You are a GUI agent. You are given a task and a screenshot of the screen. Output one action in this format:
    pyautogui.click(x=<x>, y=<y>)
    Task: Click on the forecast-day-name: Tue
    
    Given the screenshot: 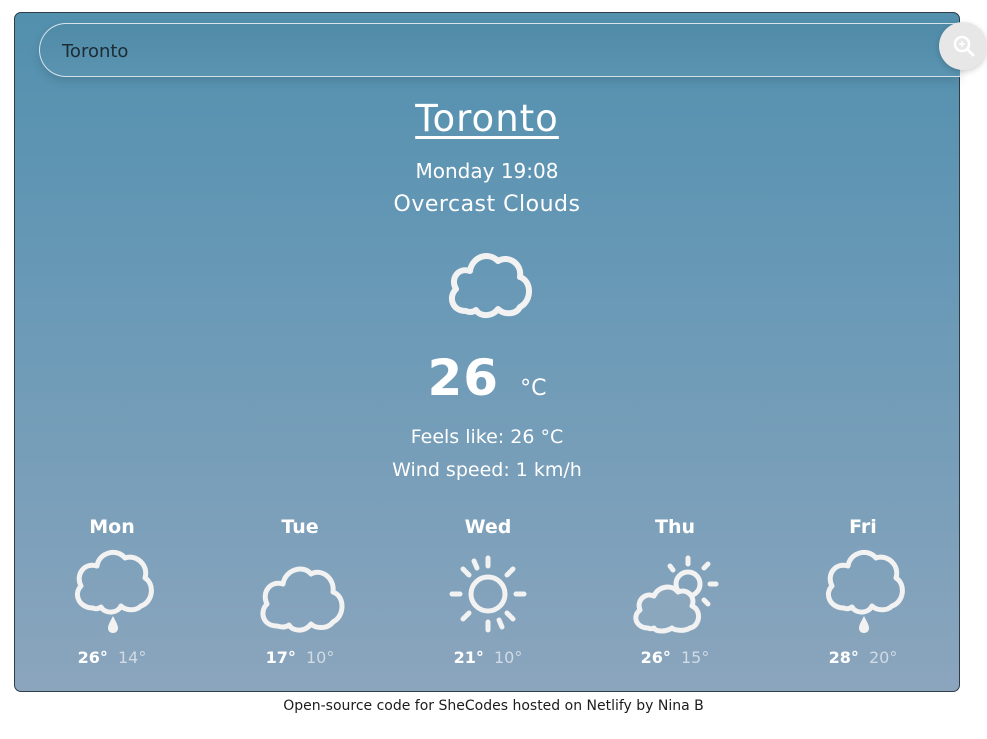 What is the action you would take?
    pyautogui.click(x=300, y=527)
    